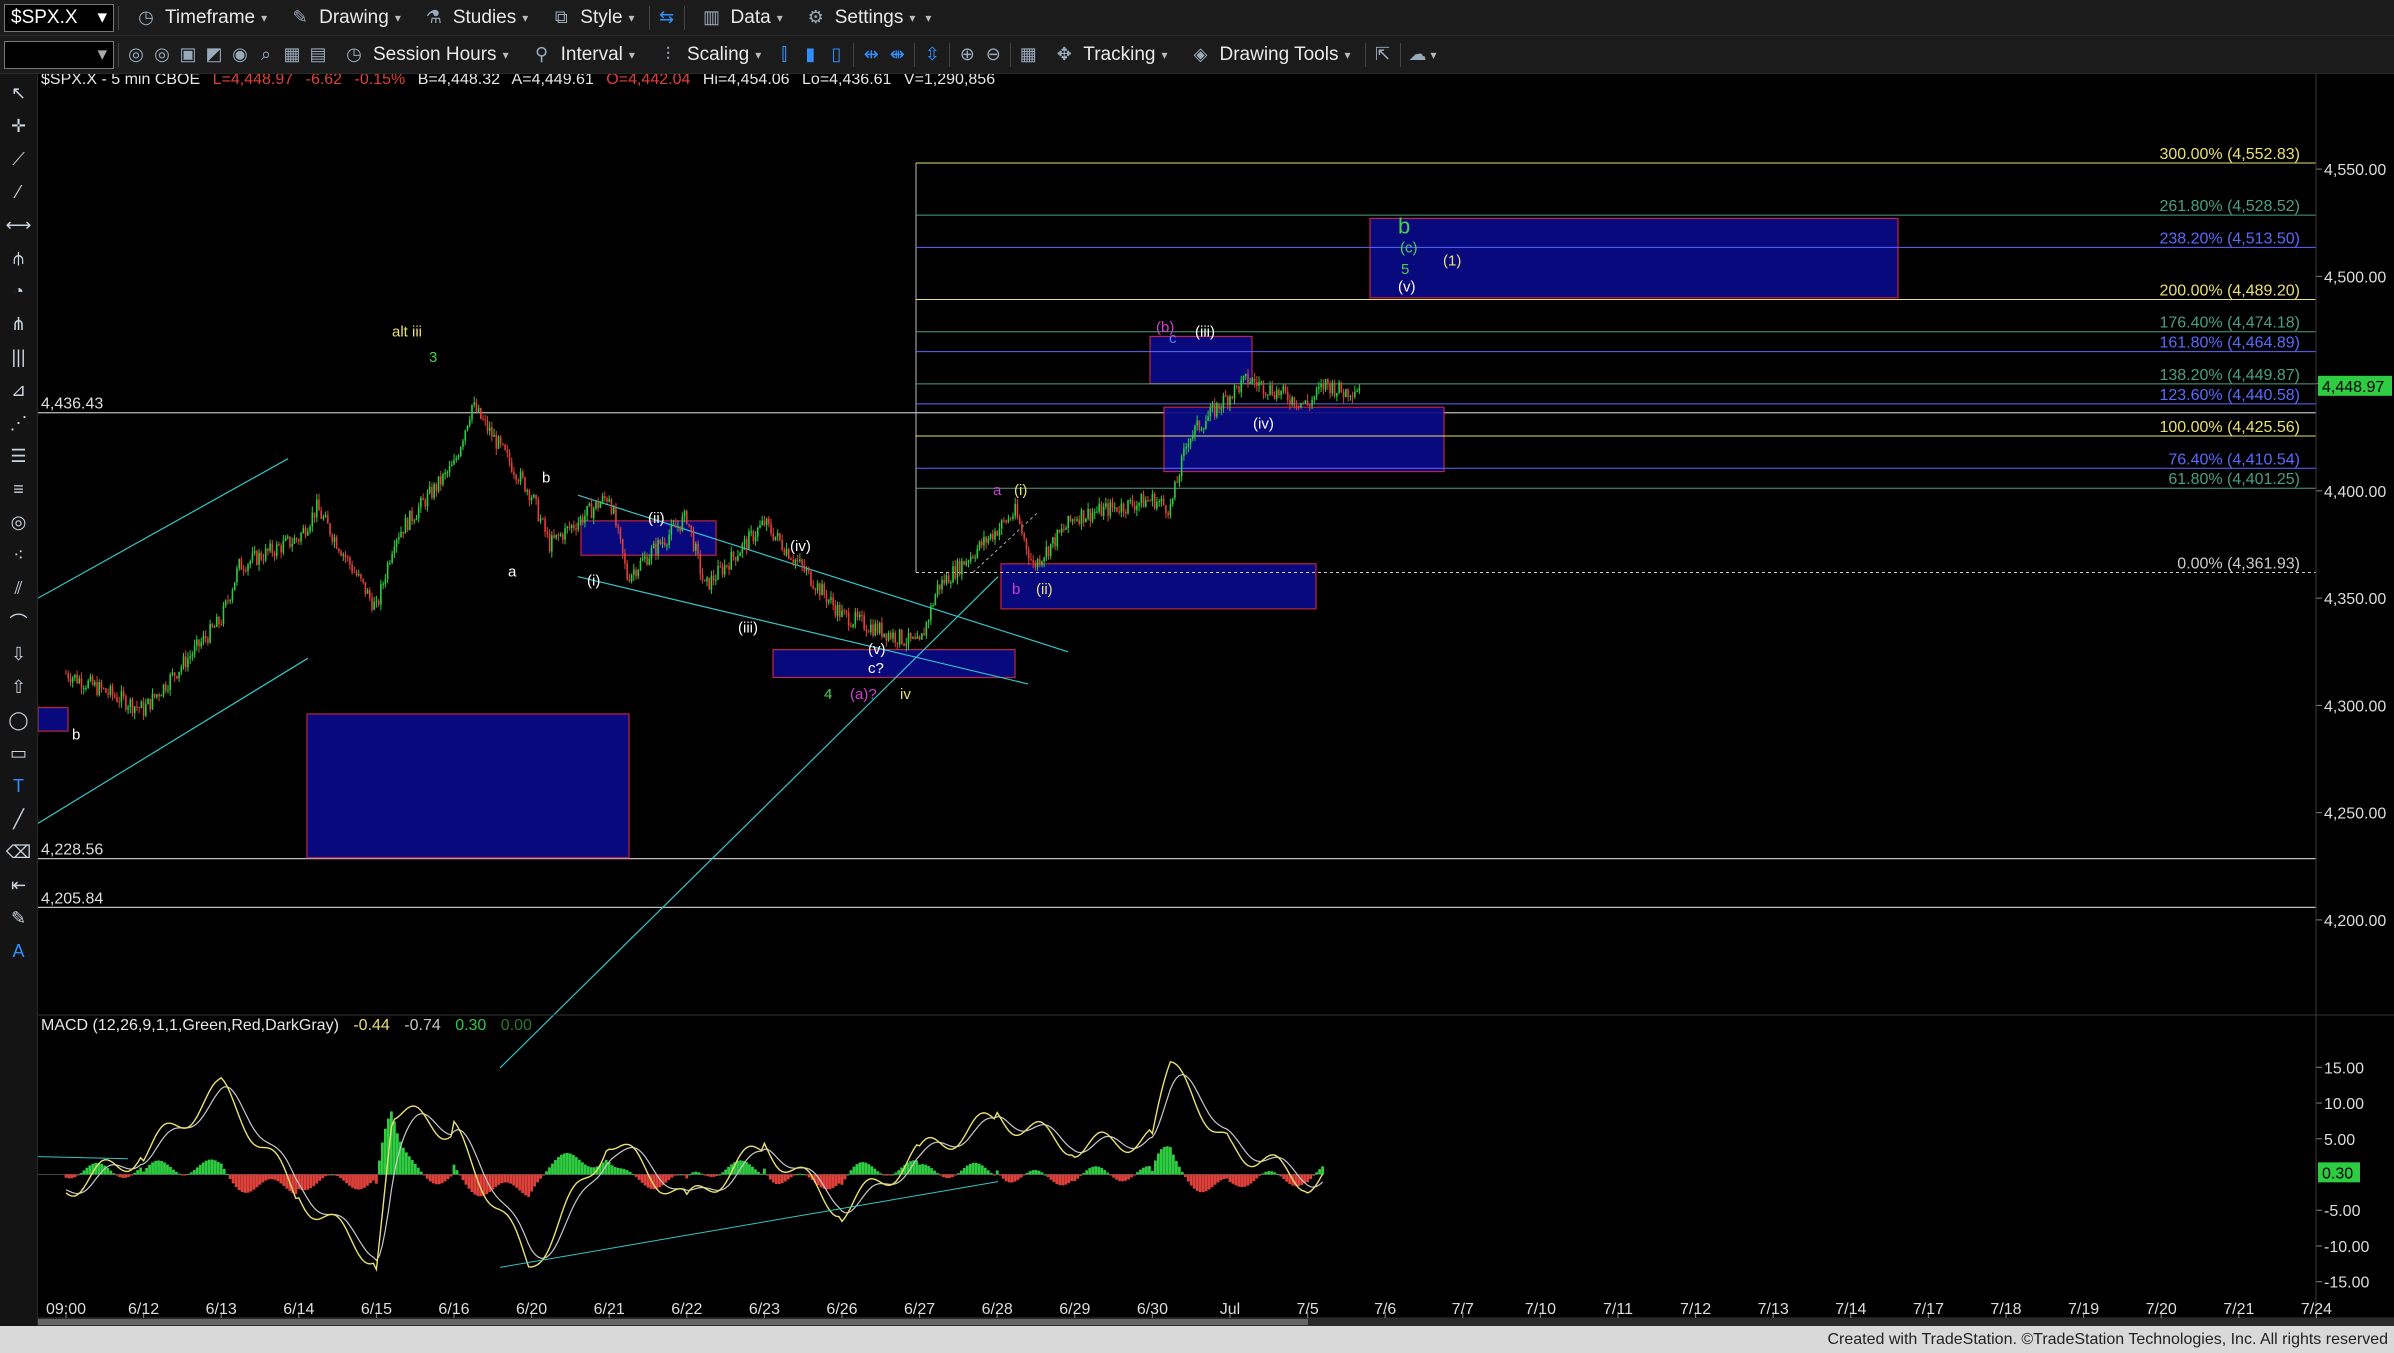 The height and width of the screenshot is (1353, 2394). Describe the element at coordinates (425, 54) in the screenshot. I see `session-hours-menu: ◷ Session Hours ▾` at that location.